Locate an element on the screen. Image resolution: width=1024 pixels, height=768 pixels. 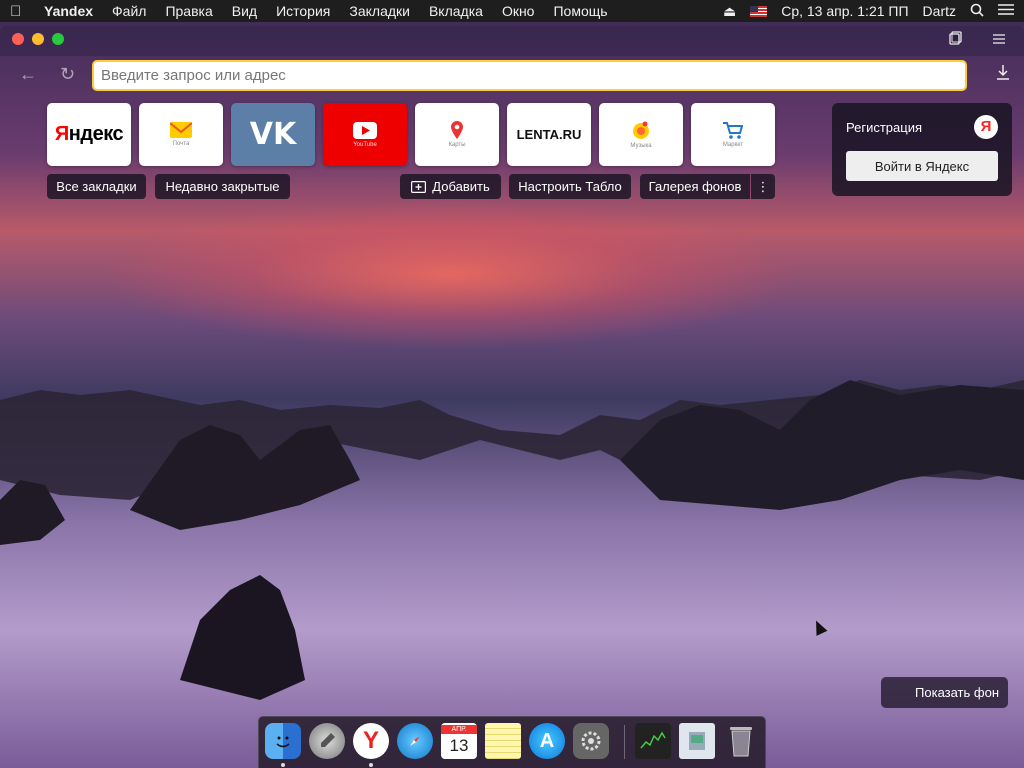
yandex-running-indicator is located at coordinates (371, 765).